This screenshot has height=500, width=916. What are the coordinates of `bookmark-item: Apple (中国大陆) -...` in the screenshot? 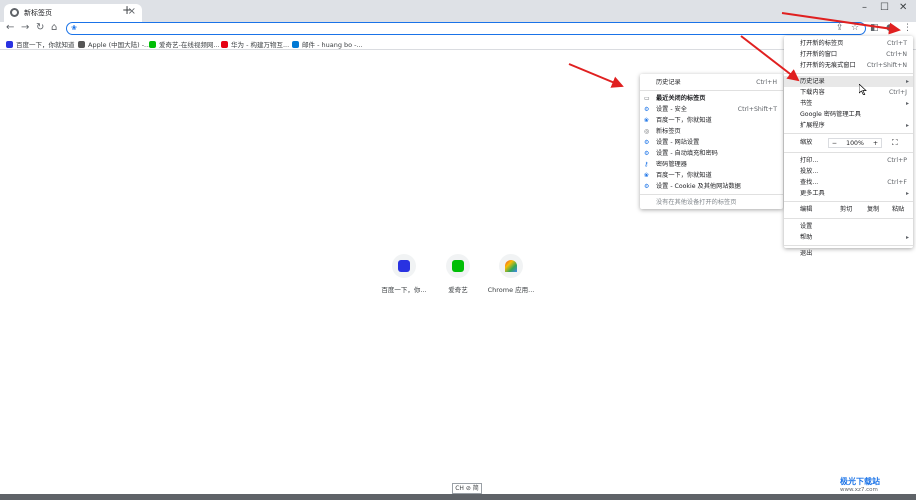 It's located at (114, 44).